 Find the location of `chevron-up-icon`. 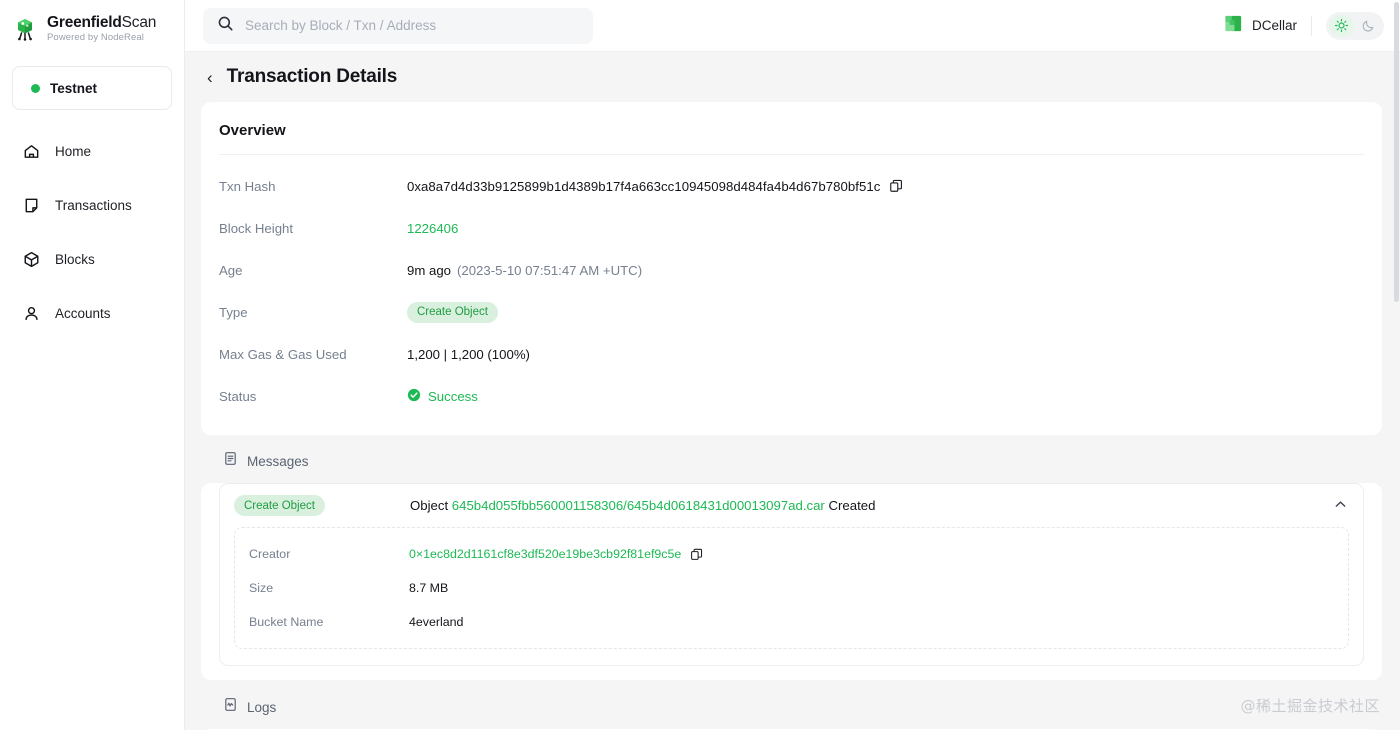

chevron-up-icon is located at coordinates (1340, 506).